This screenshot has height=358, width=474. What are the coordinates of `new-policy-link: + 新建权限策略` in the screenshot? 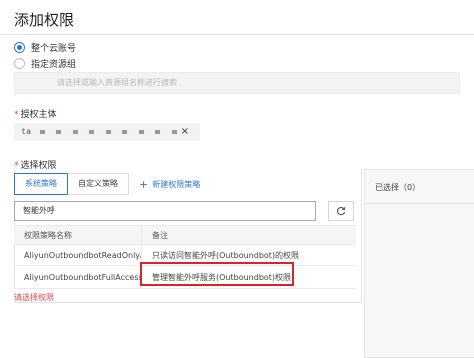 It's located at (169, 184).